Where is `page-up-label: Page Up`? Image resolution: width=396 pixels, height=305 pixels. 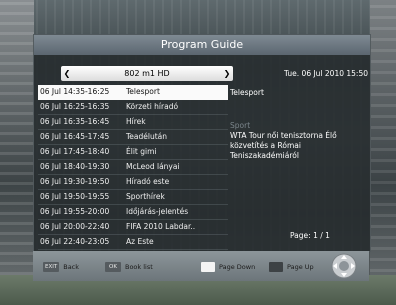
page-up-label: Page Up is located at coordinates (300, 267).